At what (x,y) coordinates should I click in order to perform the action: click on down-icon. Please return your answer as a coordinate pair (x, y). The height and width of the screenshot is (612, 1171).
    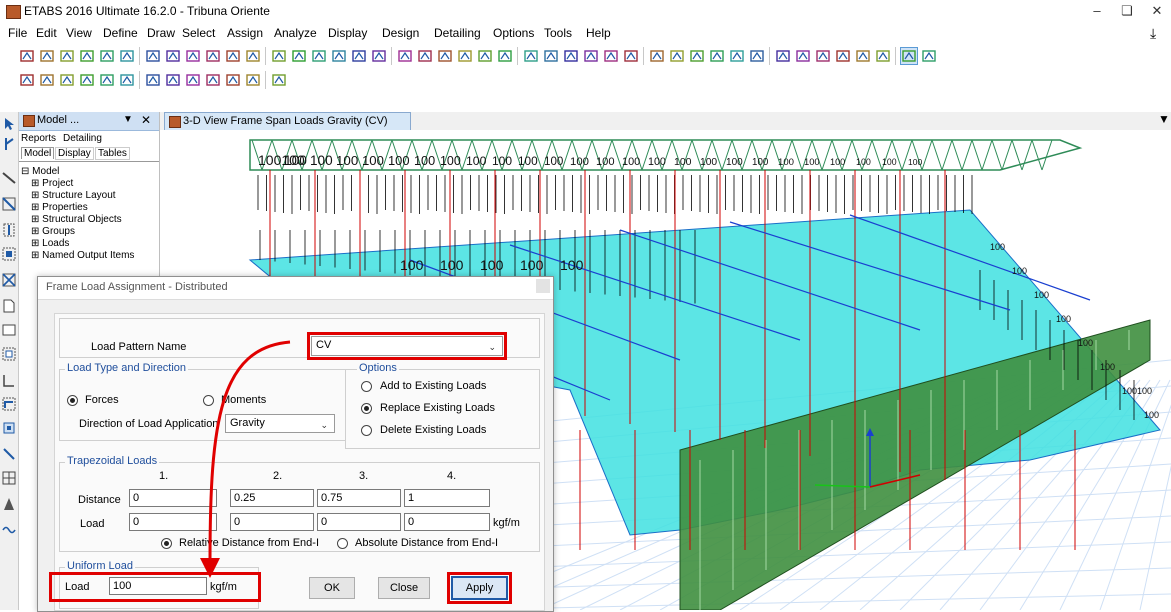
    Looking at the image, I should click on (465, 56).